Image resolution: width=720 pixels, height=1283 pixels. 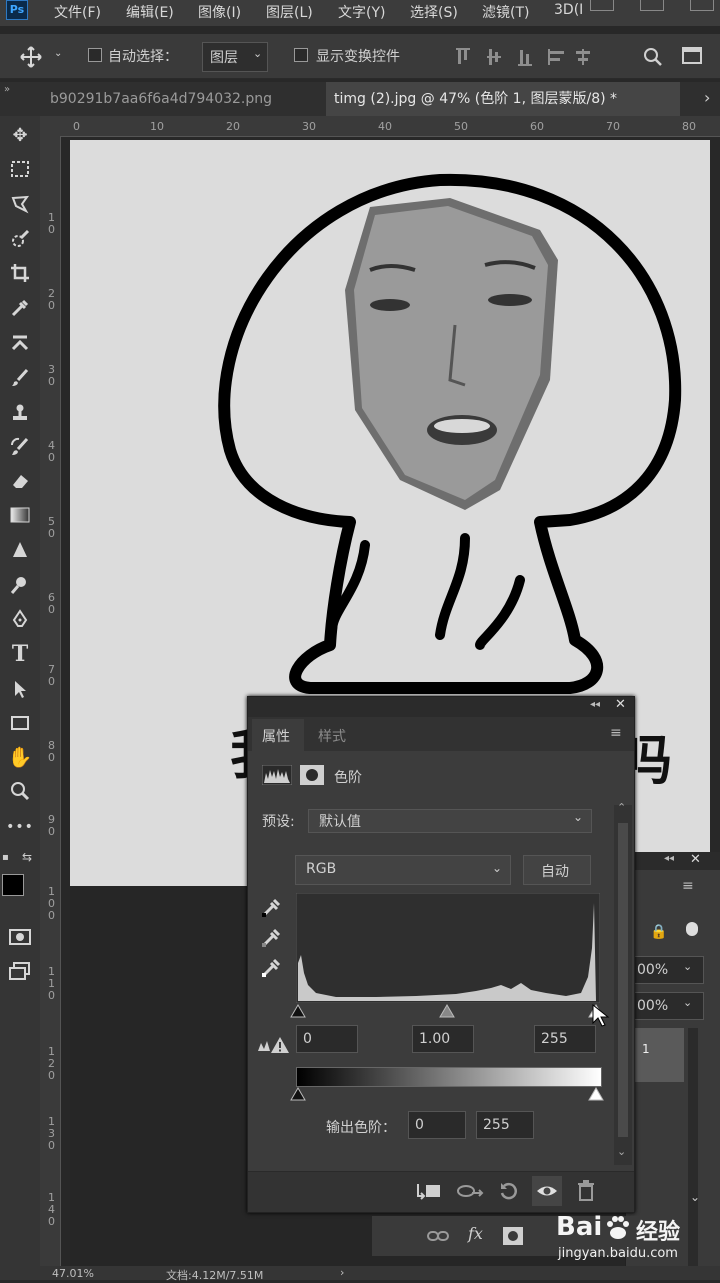 What do you see at coordinates (547, 1191) in the screenshot?
I see `visibility-toggle` at bounding box center [547, 1191].